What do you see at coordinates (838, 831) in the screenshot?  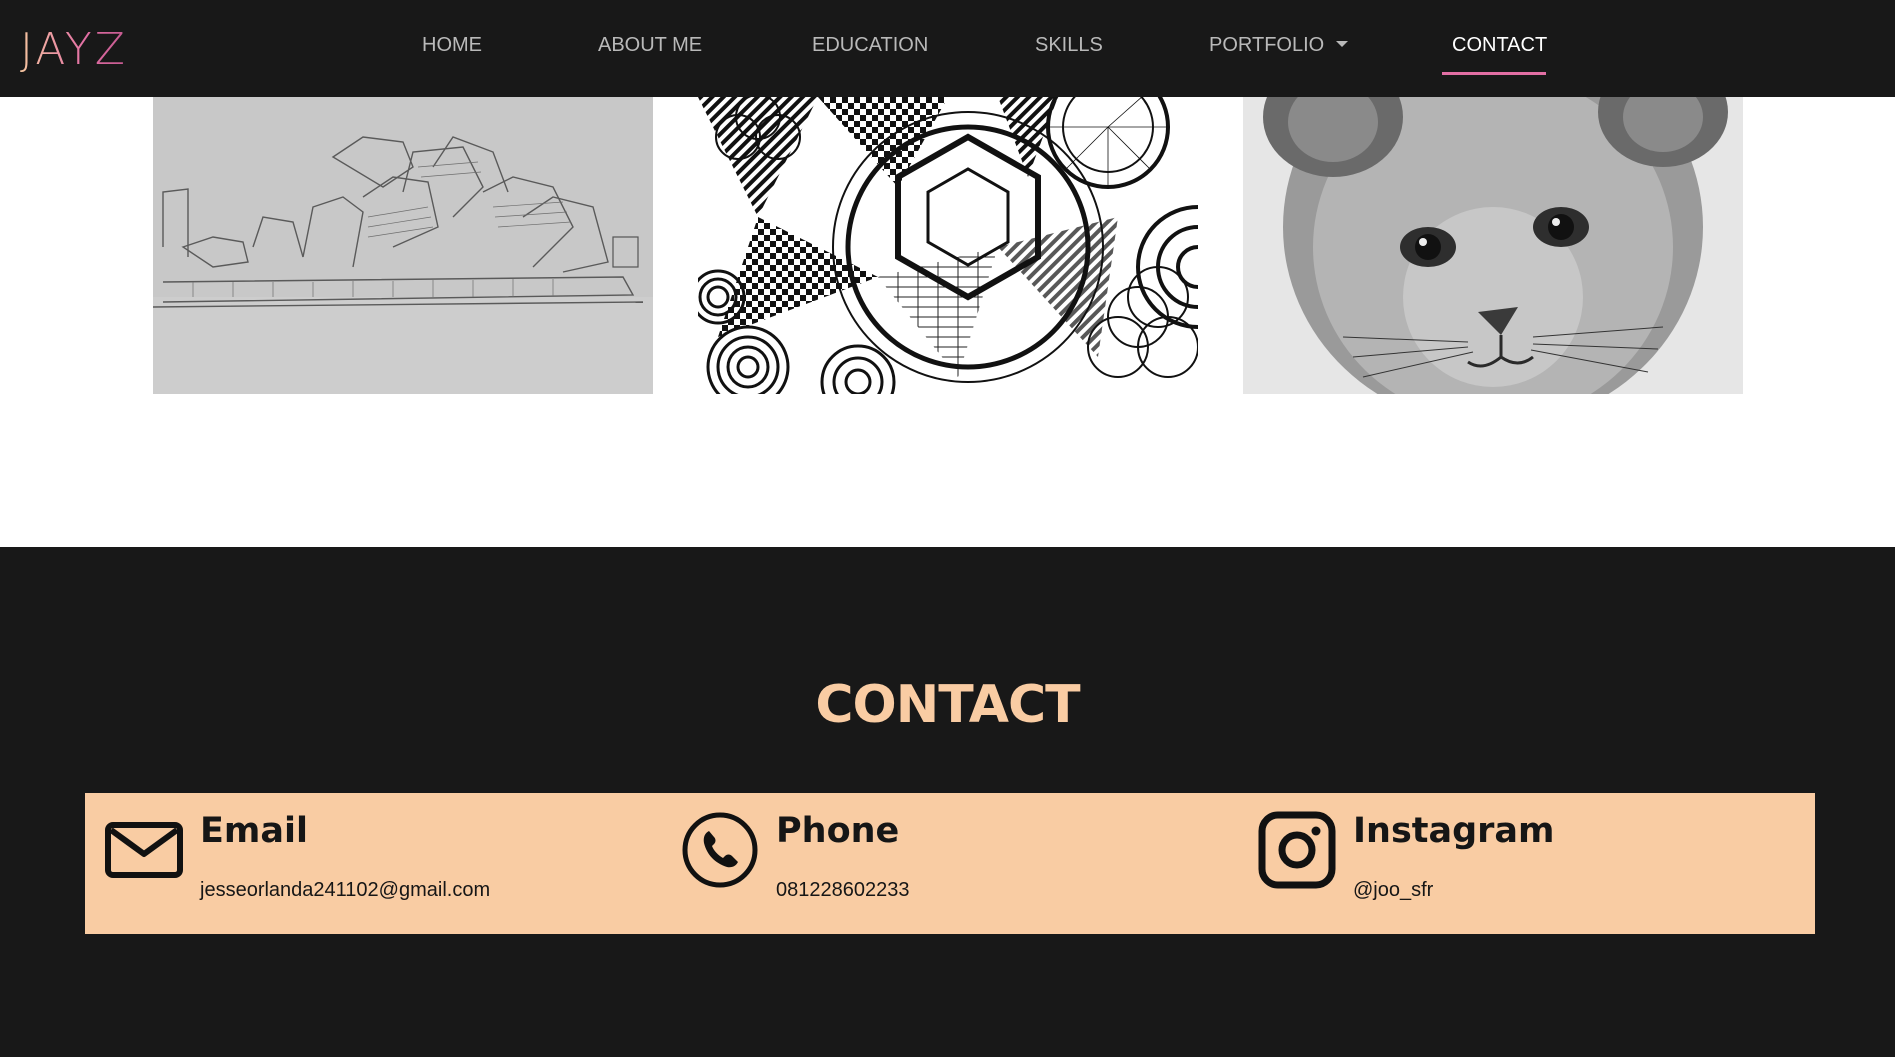 I see `phone-title: Phone` at bounding box center [838, 831].